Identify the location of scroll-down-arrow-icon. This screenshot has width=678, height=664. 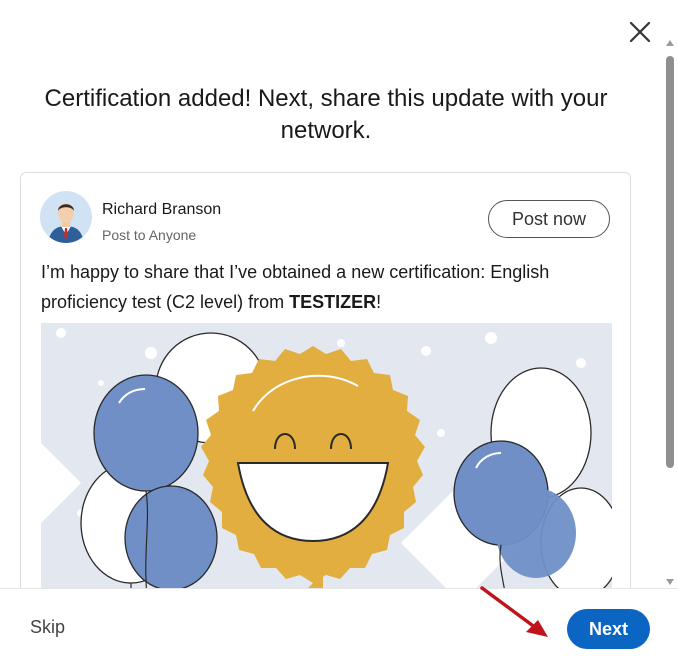
(670, 582).